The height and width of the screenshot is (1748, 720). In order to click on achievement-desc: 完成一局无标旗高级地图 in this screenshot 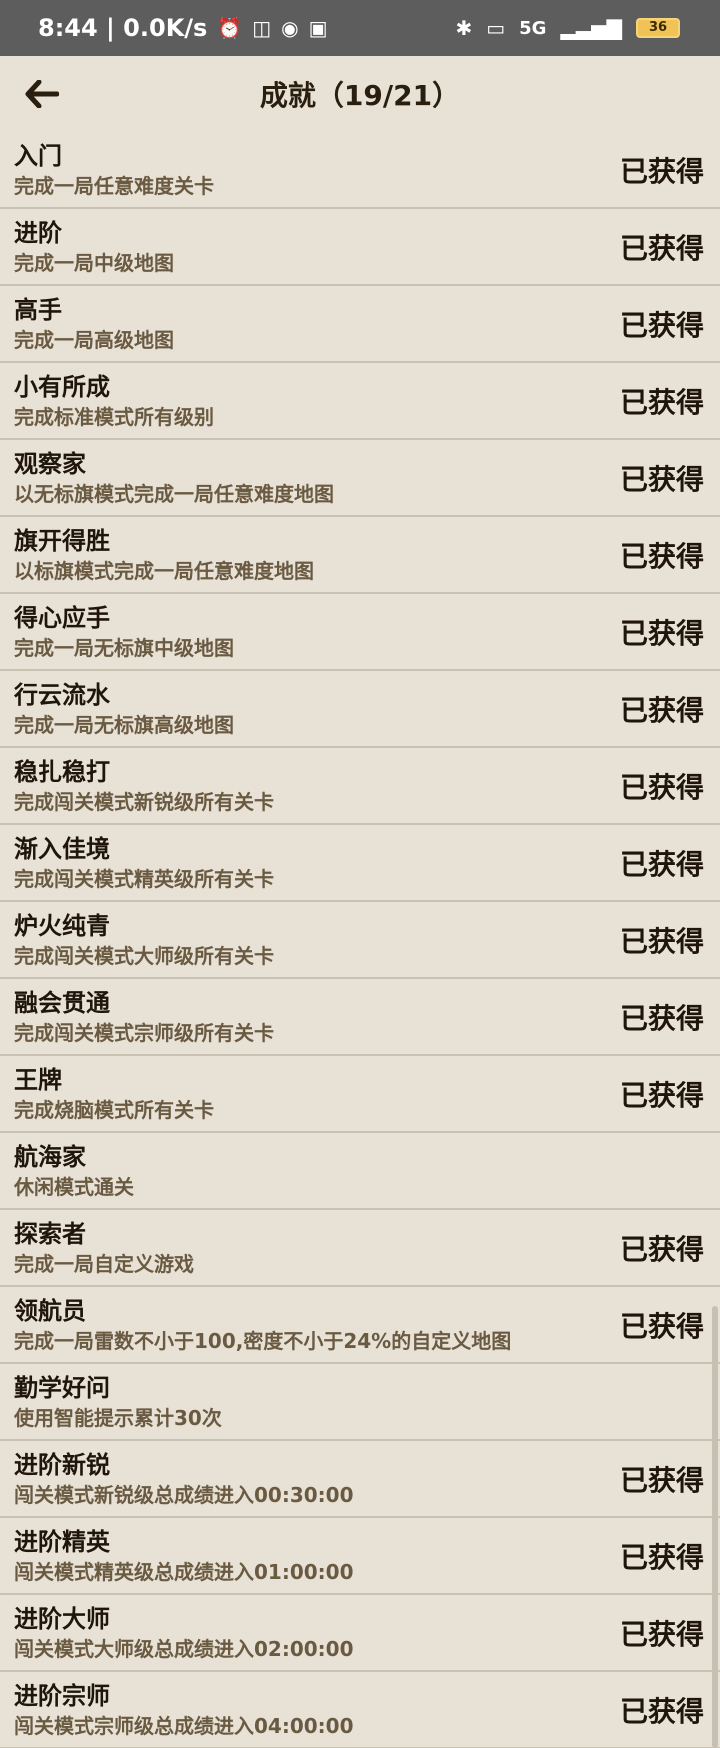, I will do `click(124, 724)`.